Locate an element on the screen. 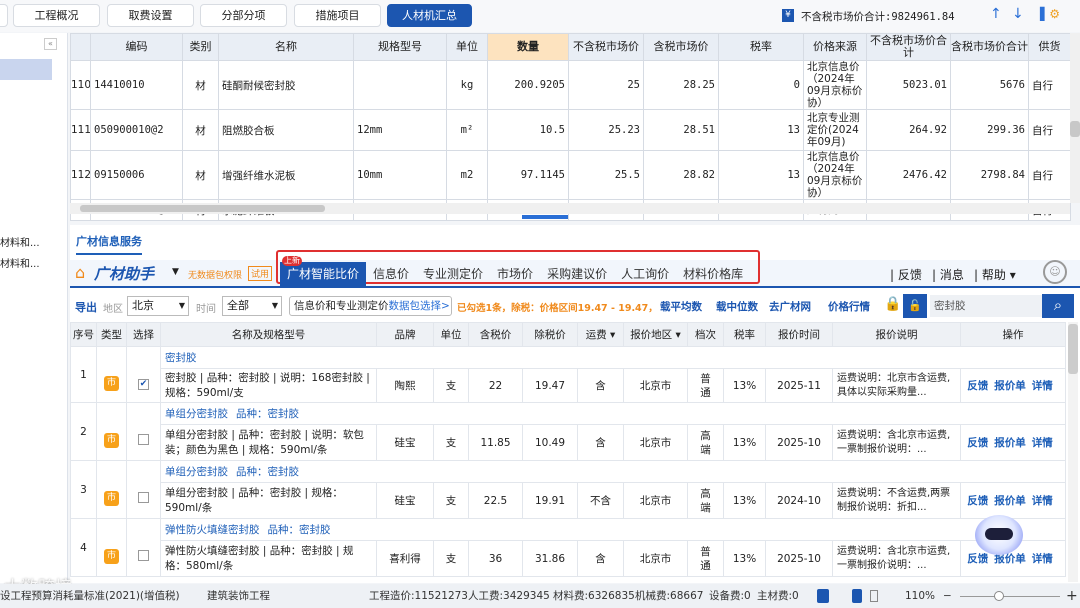  grid-cell: 25.5 is located at coordinates (606, 175).